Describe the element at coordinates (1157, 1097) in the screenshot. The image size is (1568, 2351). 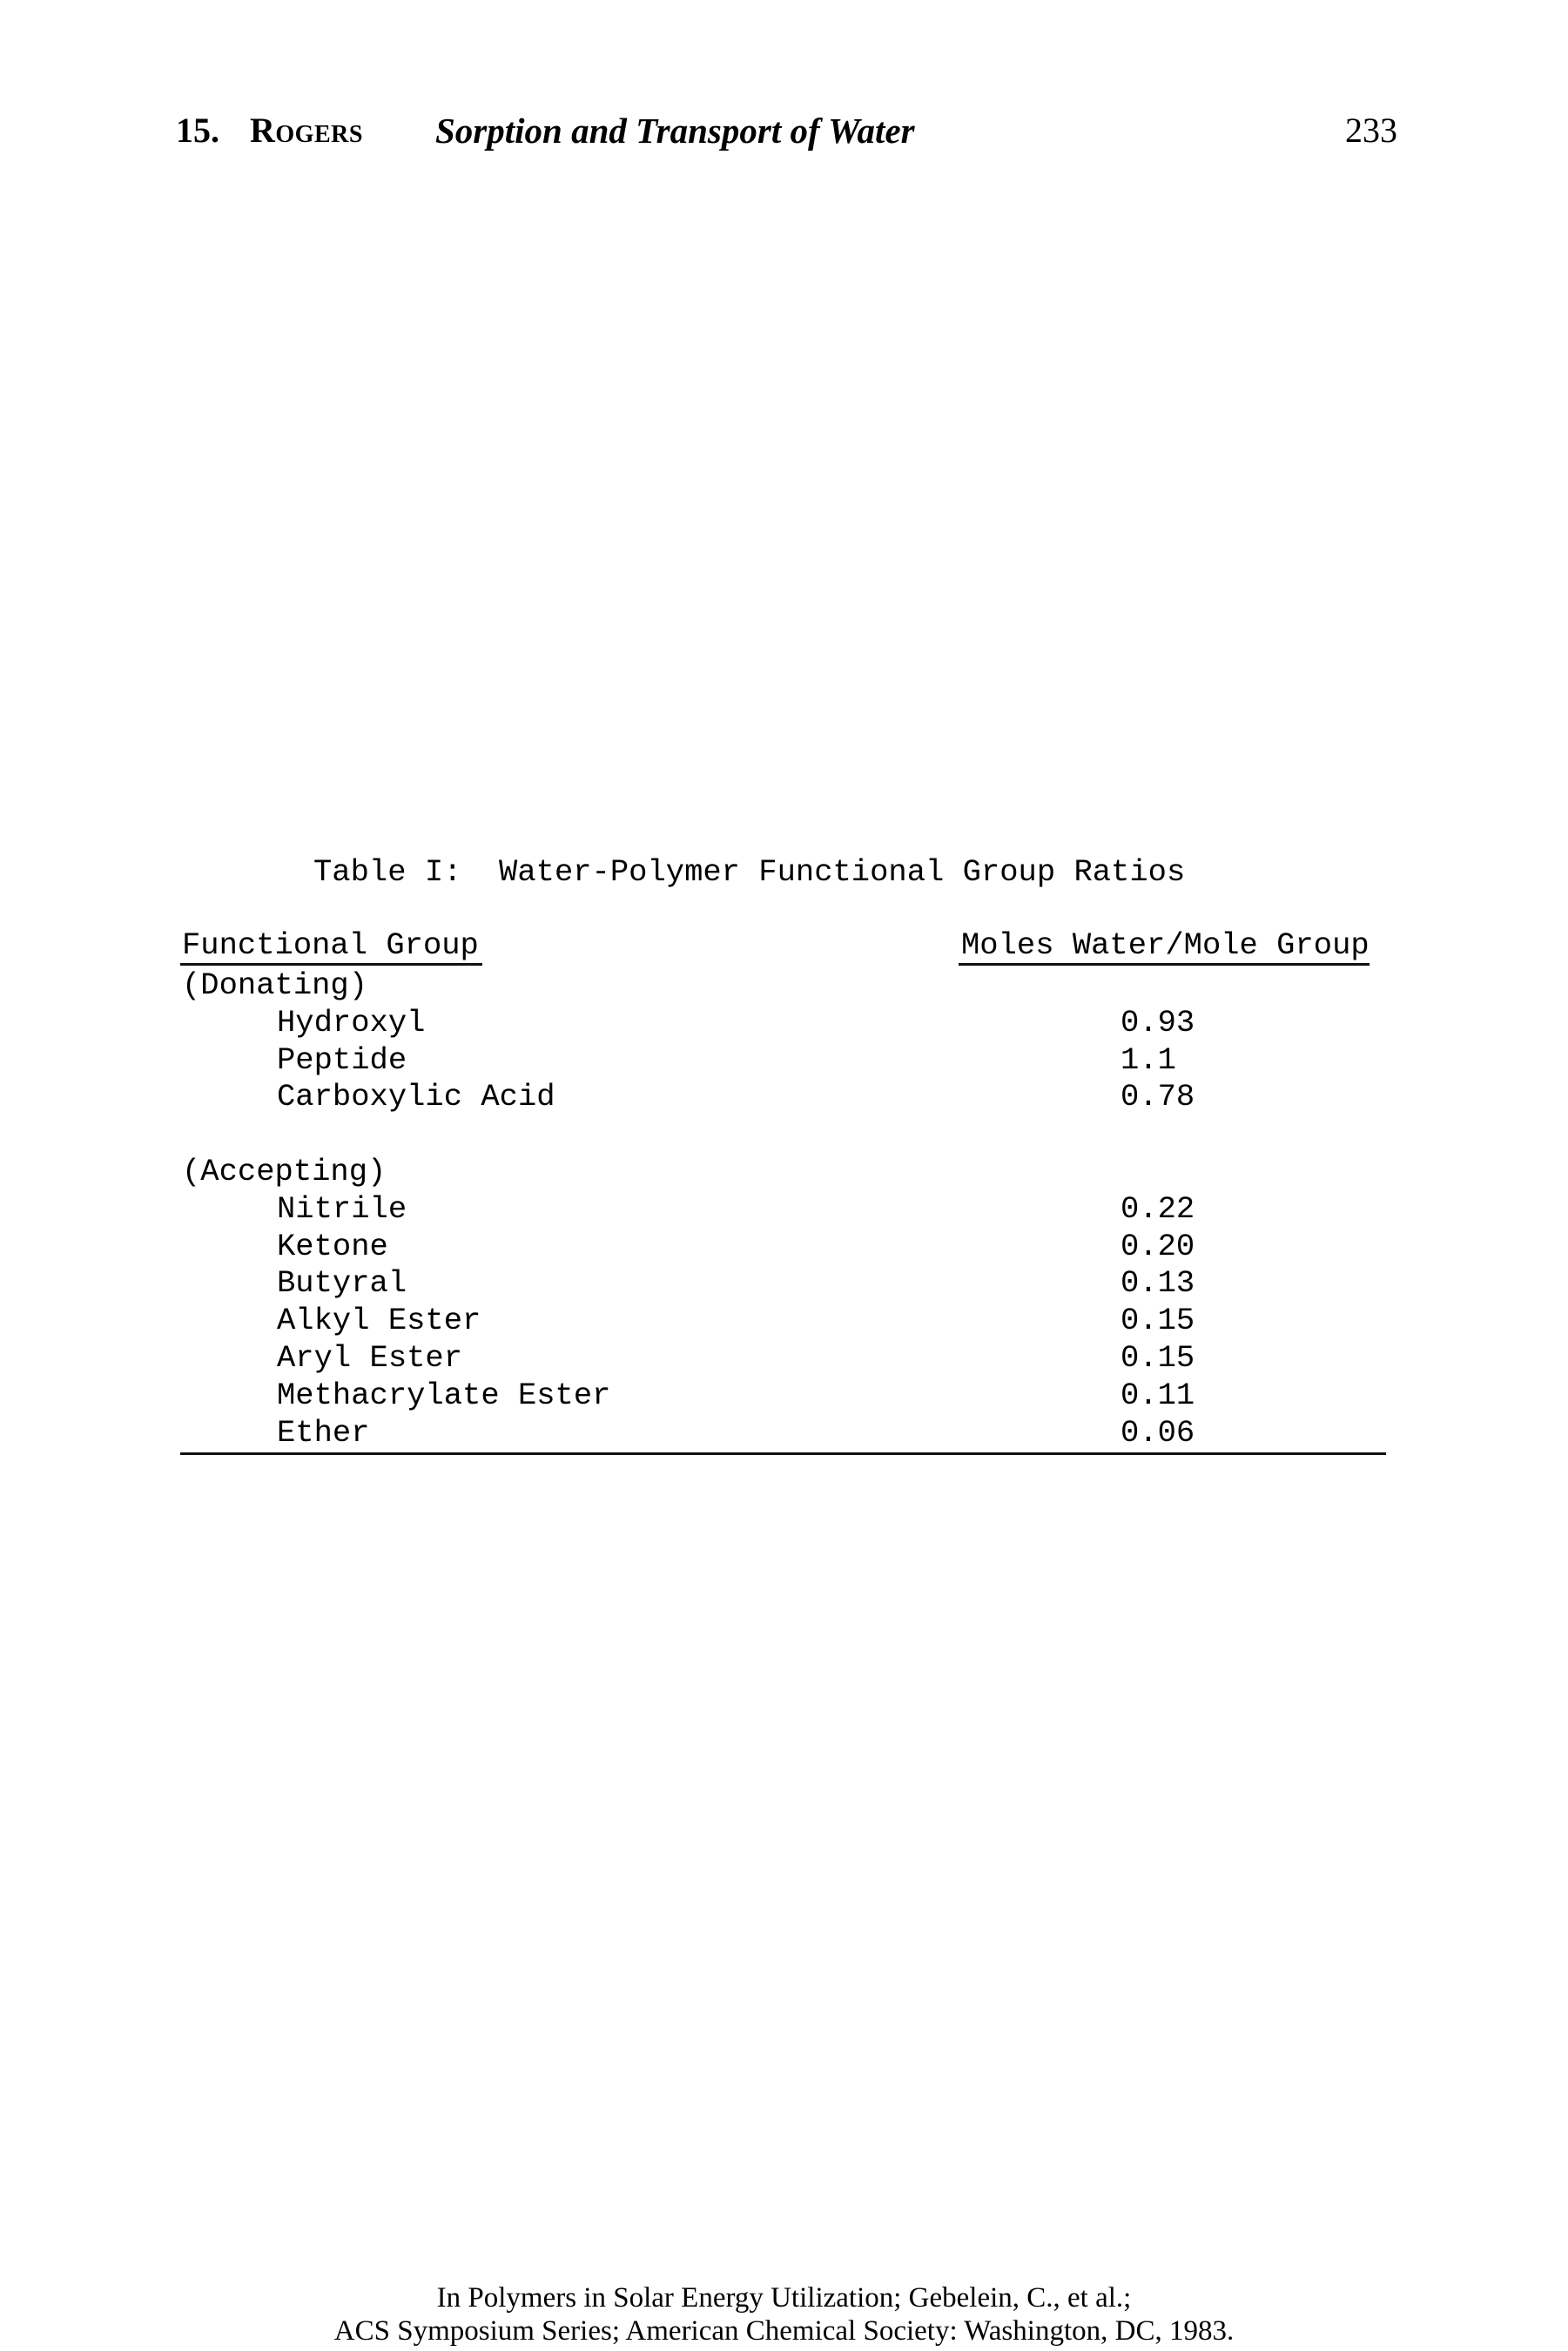
I see `moles-water-value: 0.78` at that location.